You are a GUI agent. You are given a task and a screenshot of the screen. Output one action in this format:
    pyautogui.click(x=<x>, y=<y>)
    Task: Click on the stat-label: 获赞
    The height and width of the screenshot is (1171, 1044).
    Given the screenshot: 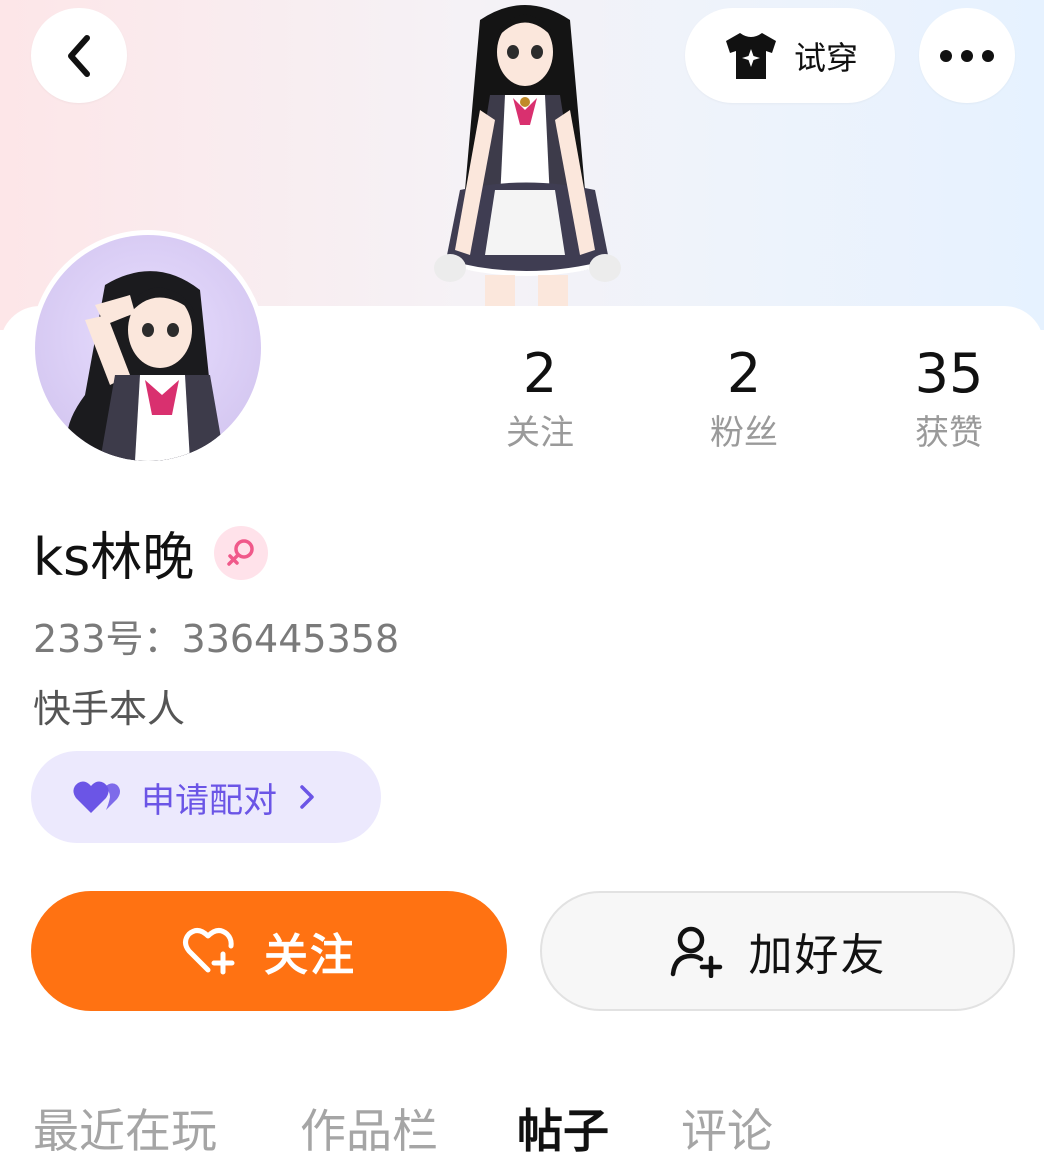 What is the action you would take?
    pyautogui.click(x=949, y=433)
    